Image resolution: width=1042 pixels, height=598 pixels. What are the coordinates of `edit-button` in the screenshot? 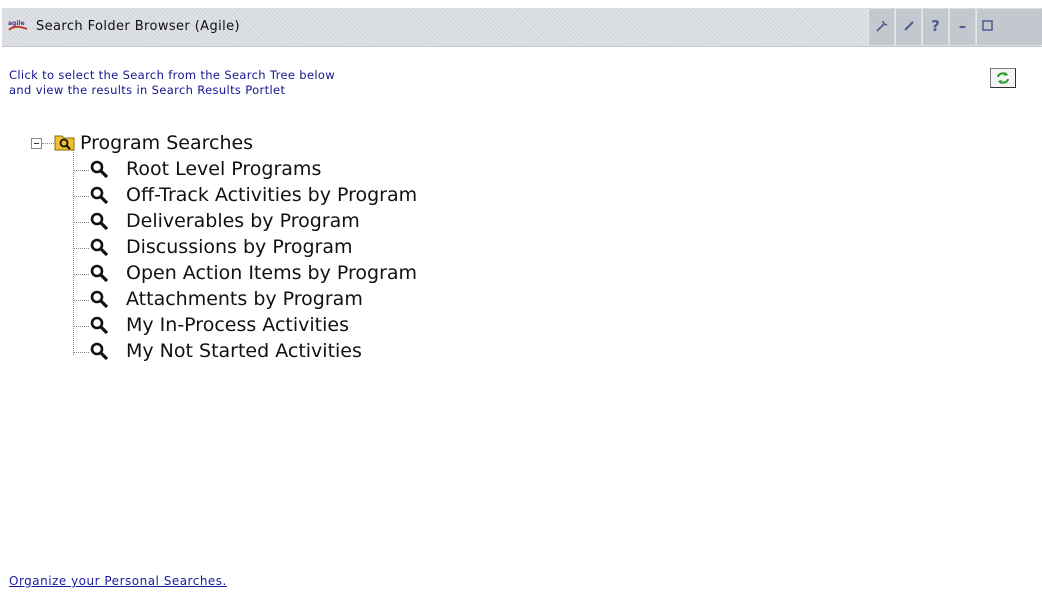 It's located at (908, 27).